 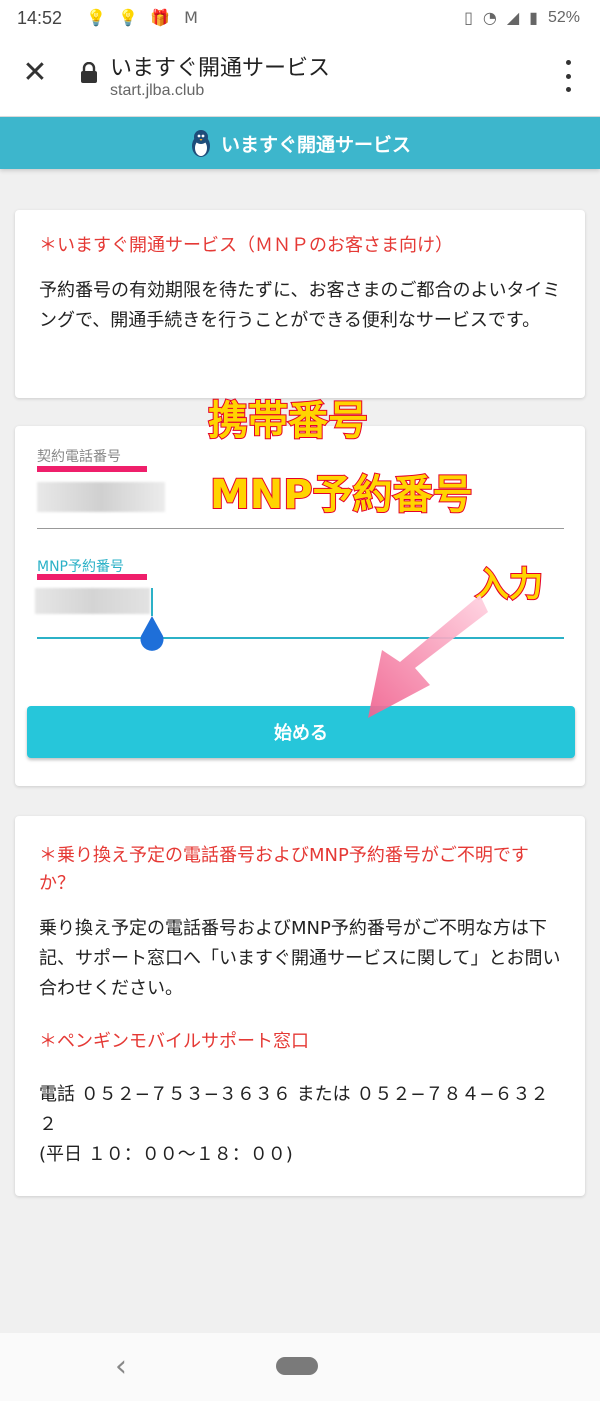 I want to click on mnp-label: MNP予約番号, so click(x=80, y=567).